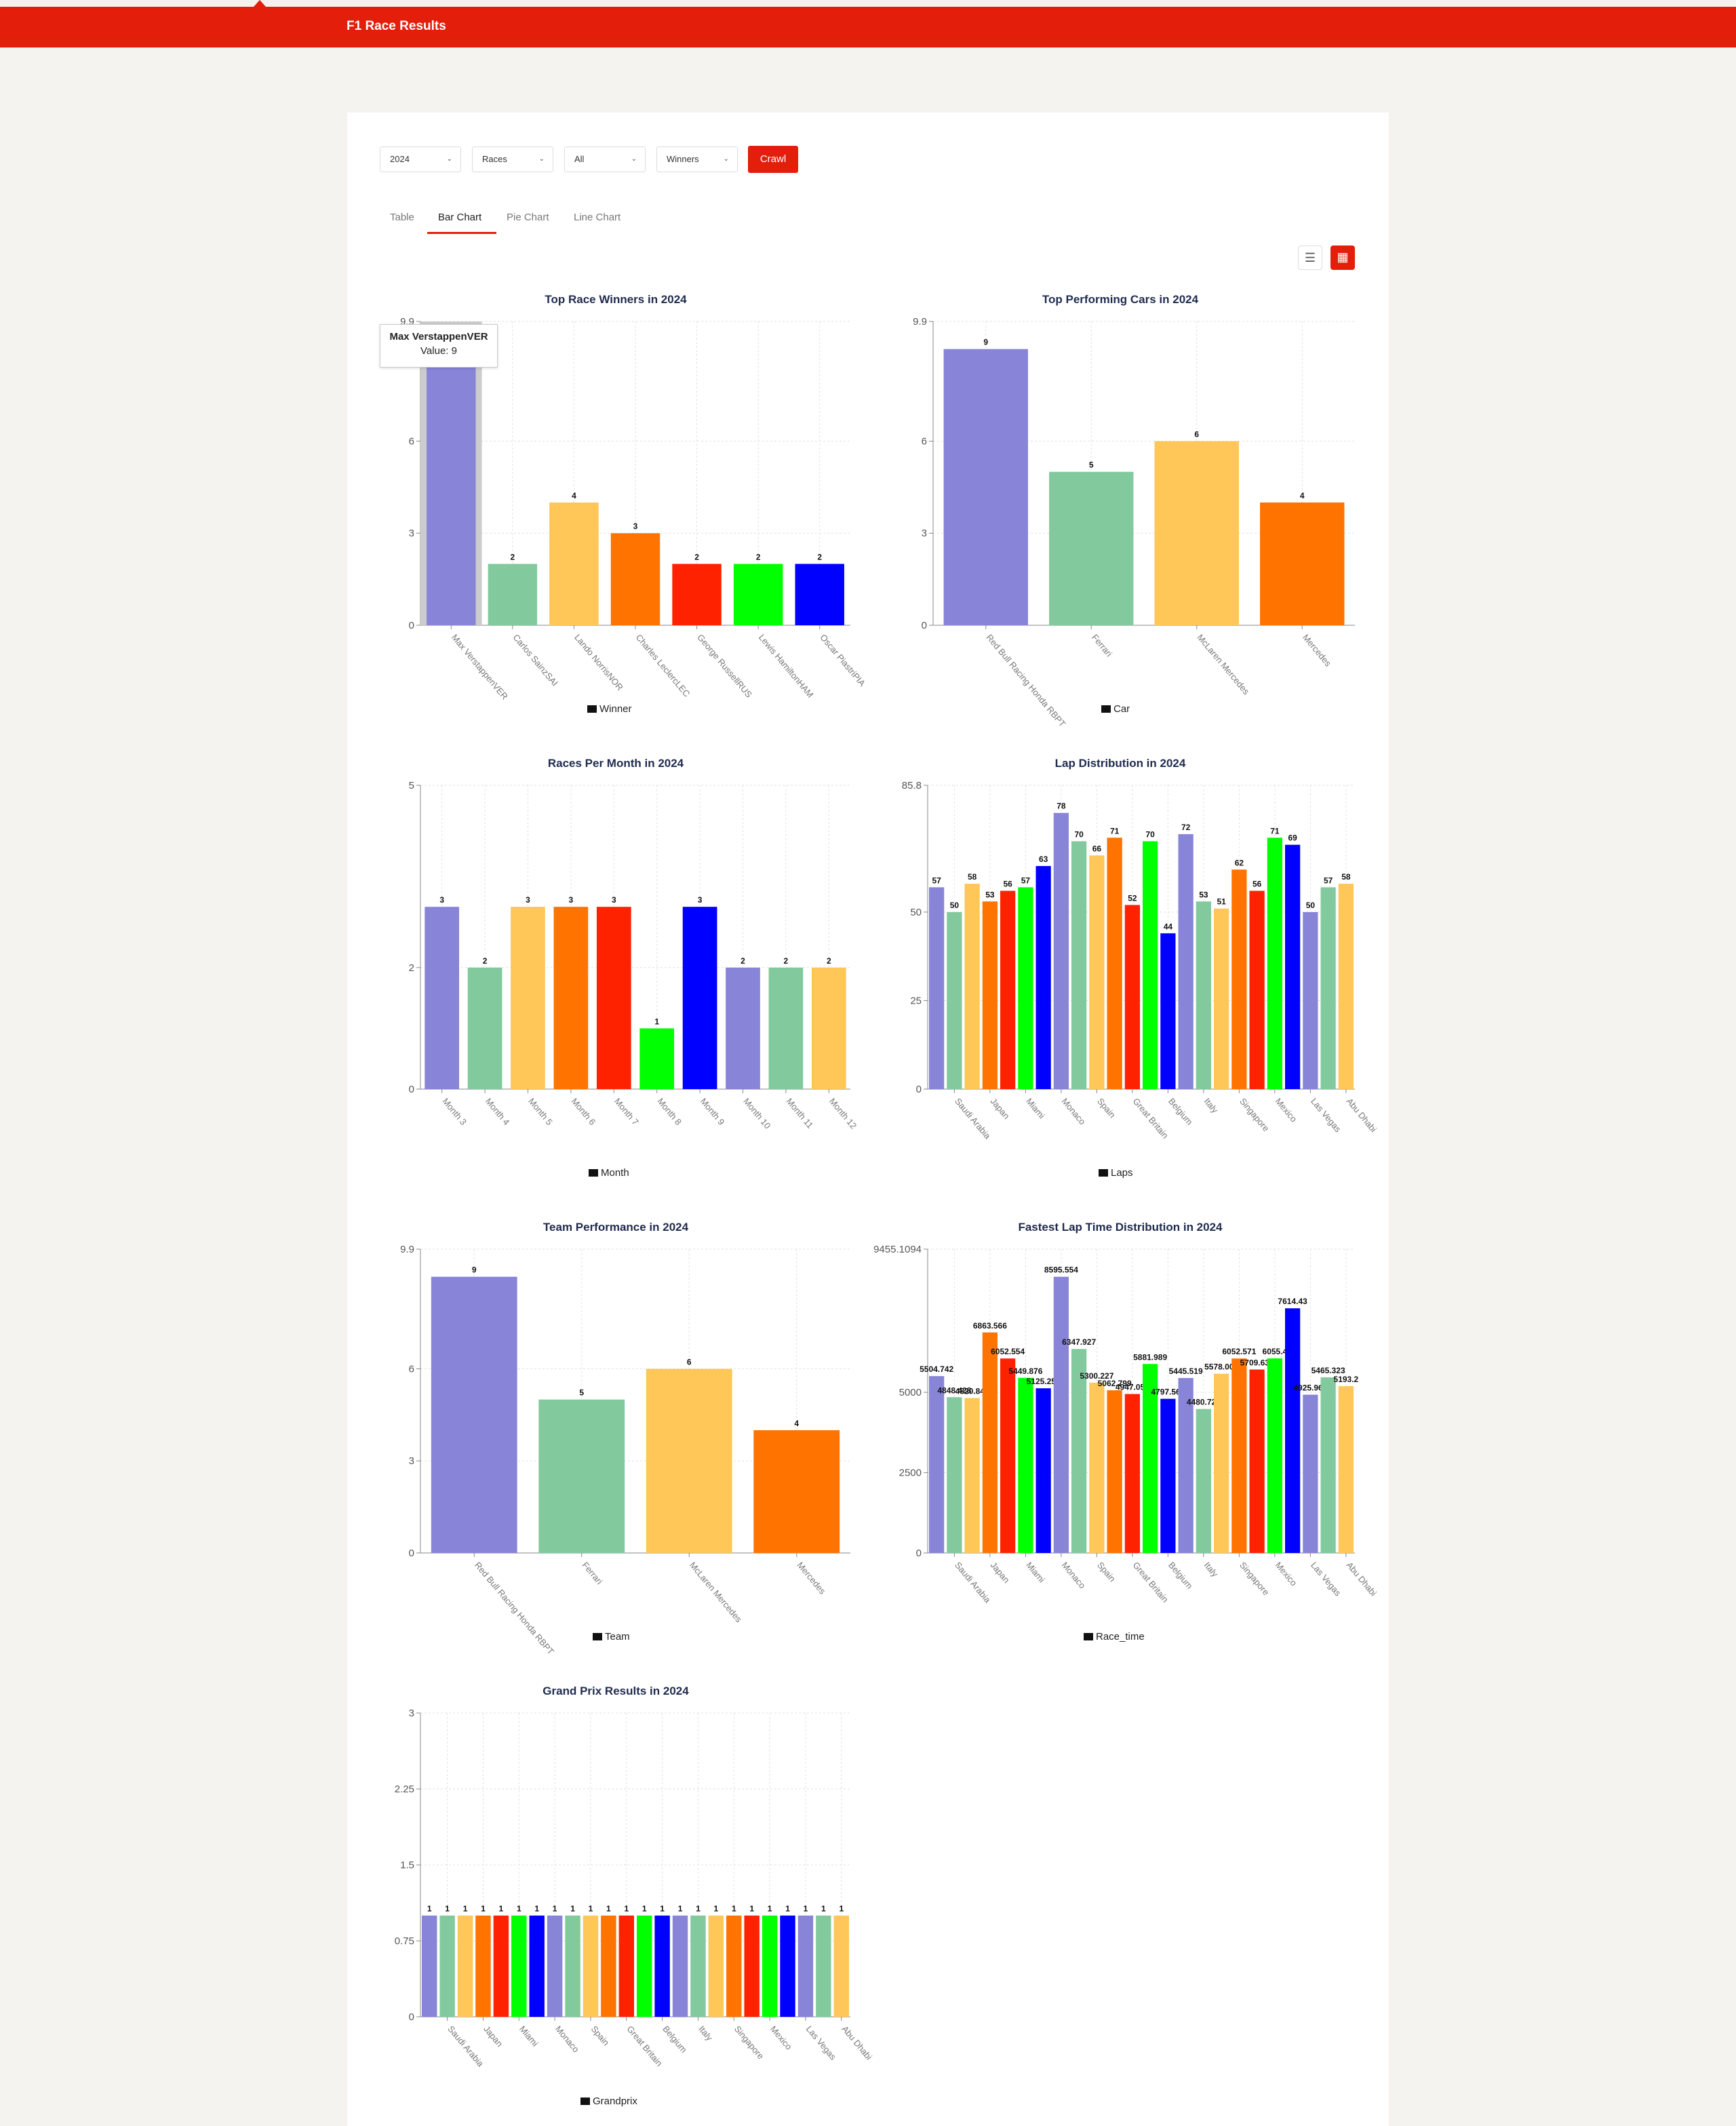 This screenshot has height=2126, width=1736. I want to click on metric-select: Winners ⌄, so click(697, 159).